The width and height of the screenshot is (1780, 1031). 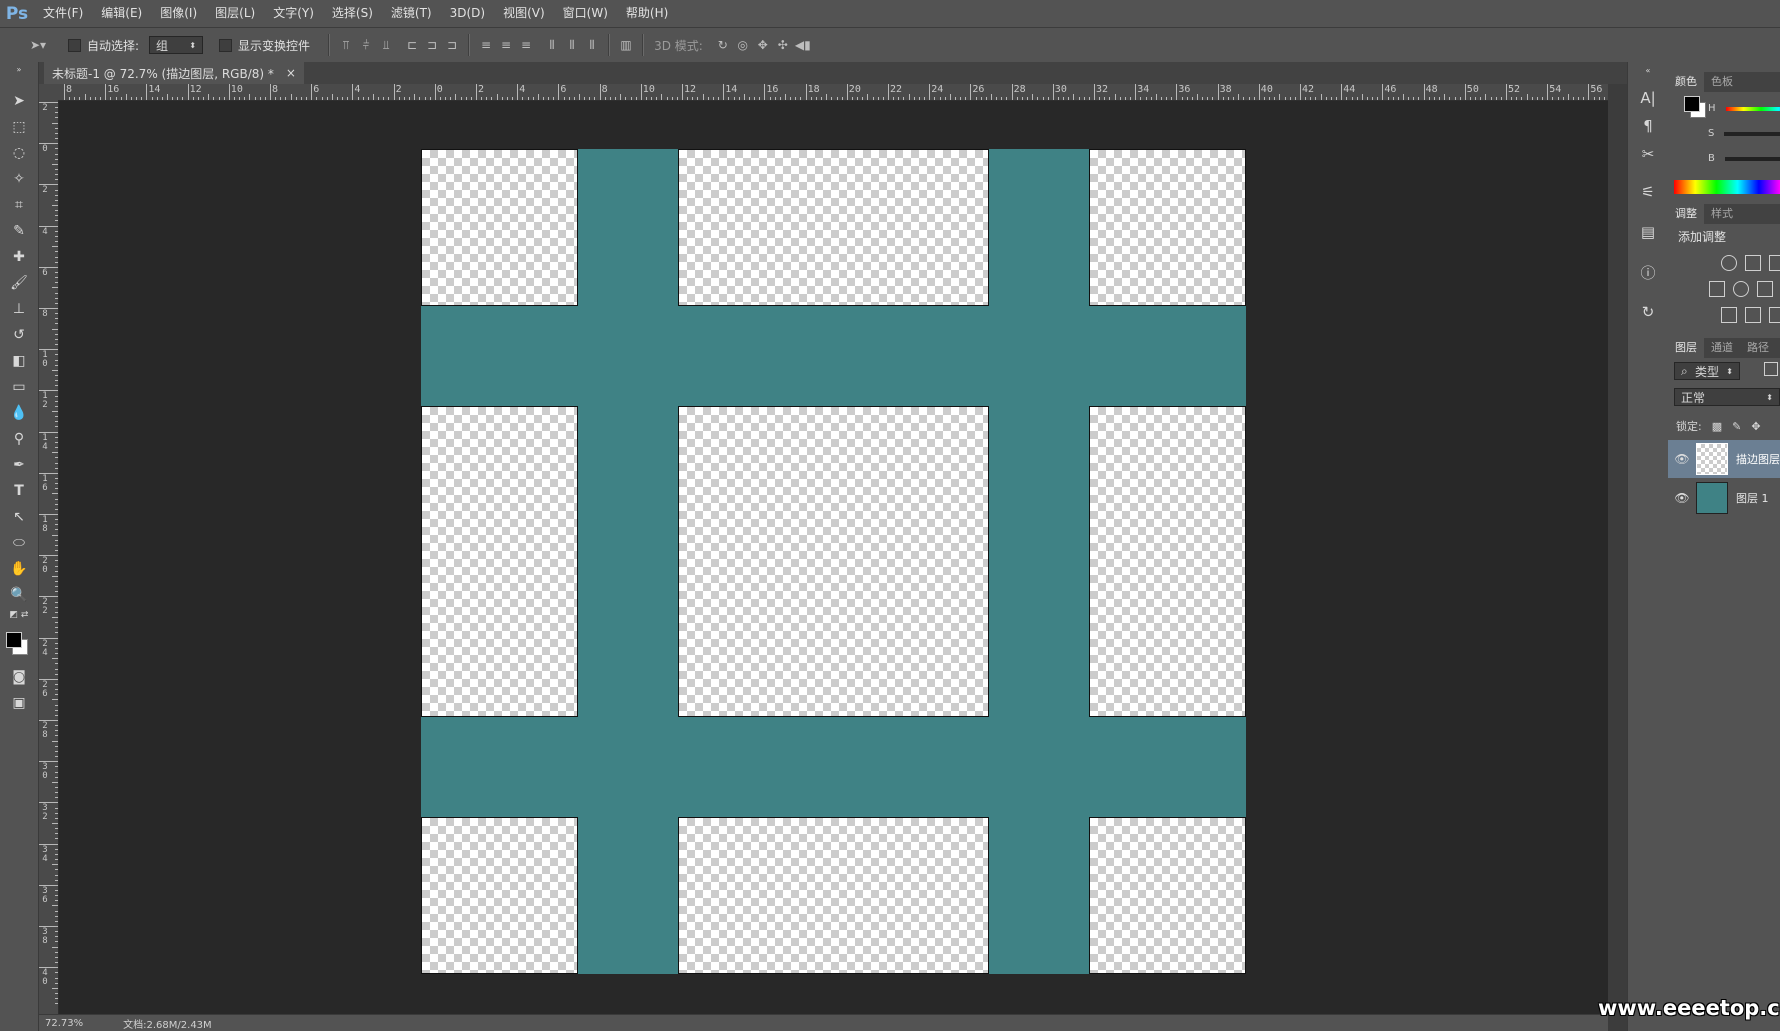 I want to click on distribute-bottom-icon: ≡, so click(x=526, y=45).